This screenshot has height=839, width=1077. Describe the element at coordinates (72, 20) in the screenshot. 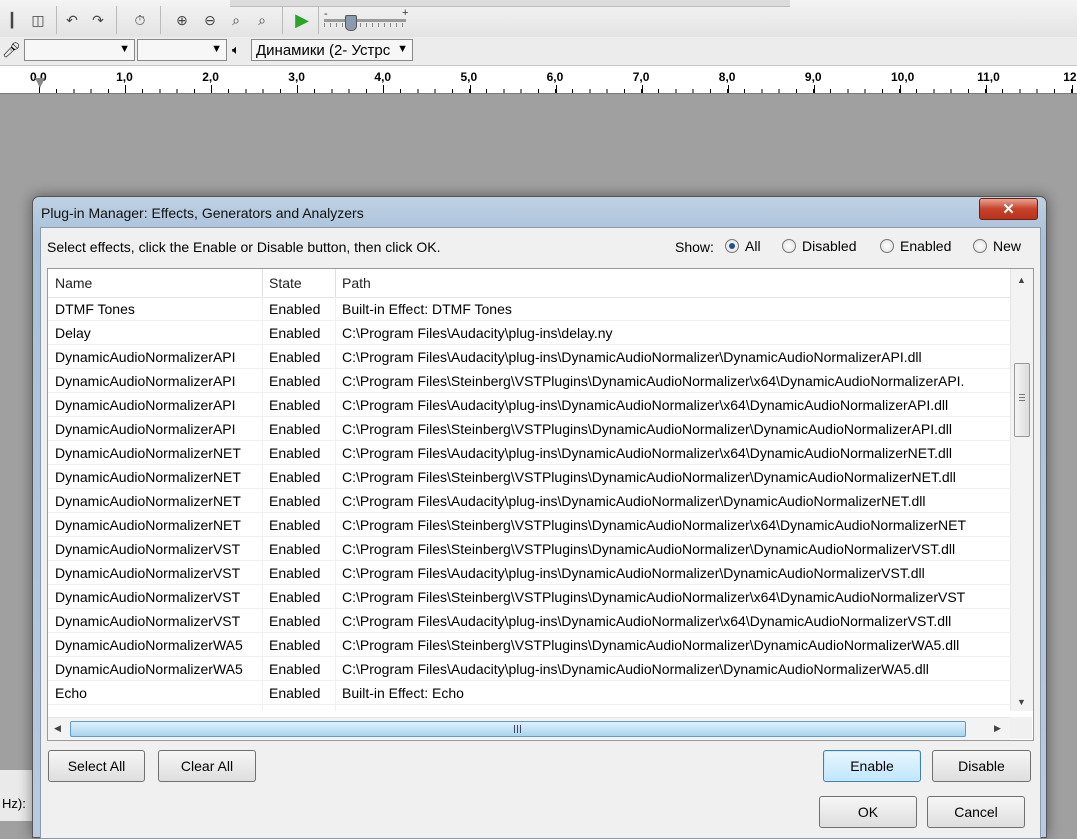

I see `undo-icon: ↶` at that location.